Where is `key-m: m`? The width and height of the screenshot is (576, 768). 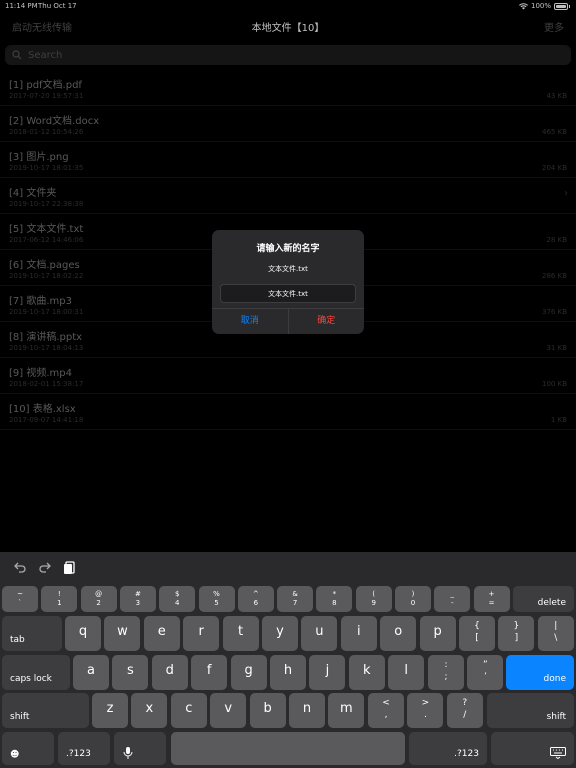 key-m: m is located at coordinates (346, 710).